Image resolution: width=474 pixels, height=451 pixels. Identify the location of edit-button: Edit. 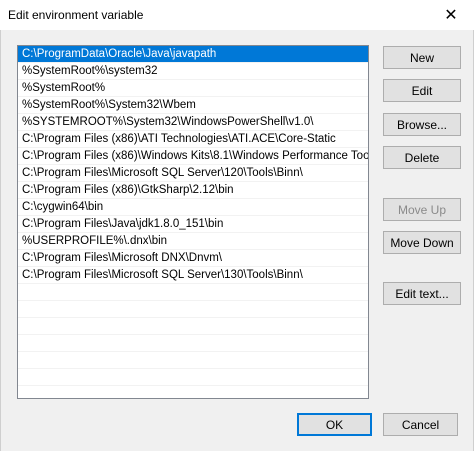
(422, 90).